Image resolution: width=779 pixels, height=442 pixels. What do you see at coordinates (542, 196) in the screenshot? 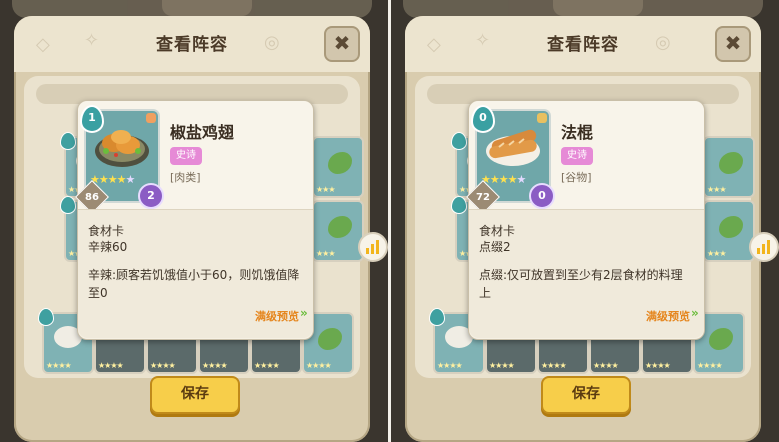
I see `level-badge: 0` at bounding box center [542, 196].